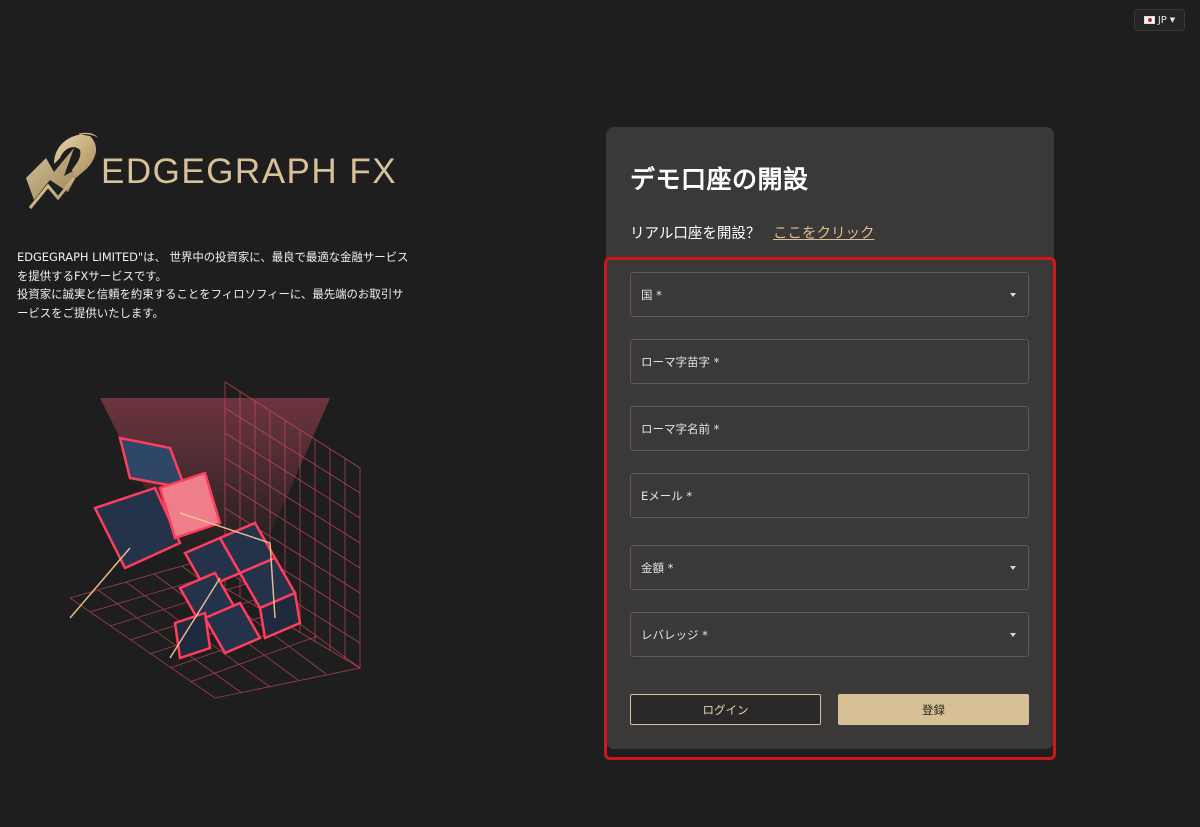  Describe the element at coordinates (829, 294) in the screenshot. I see `country-select: 国 *` at that location.